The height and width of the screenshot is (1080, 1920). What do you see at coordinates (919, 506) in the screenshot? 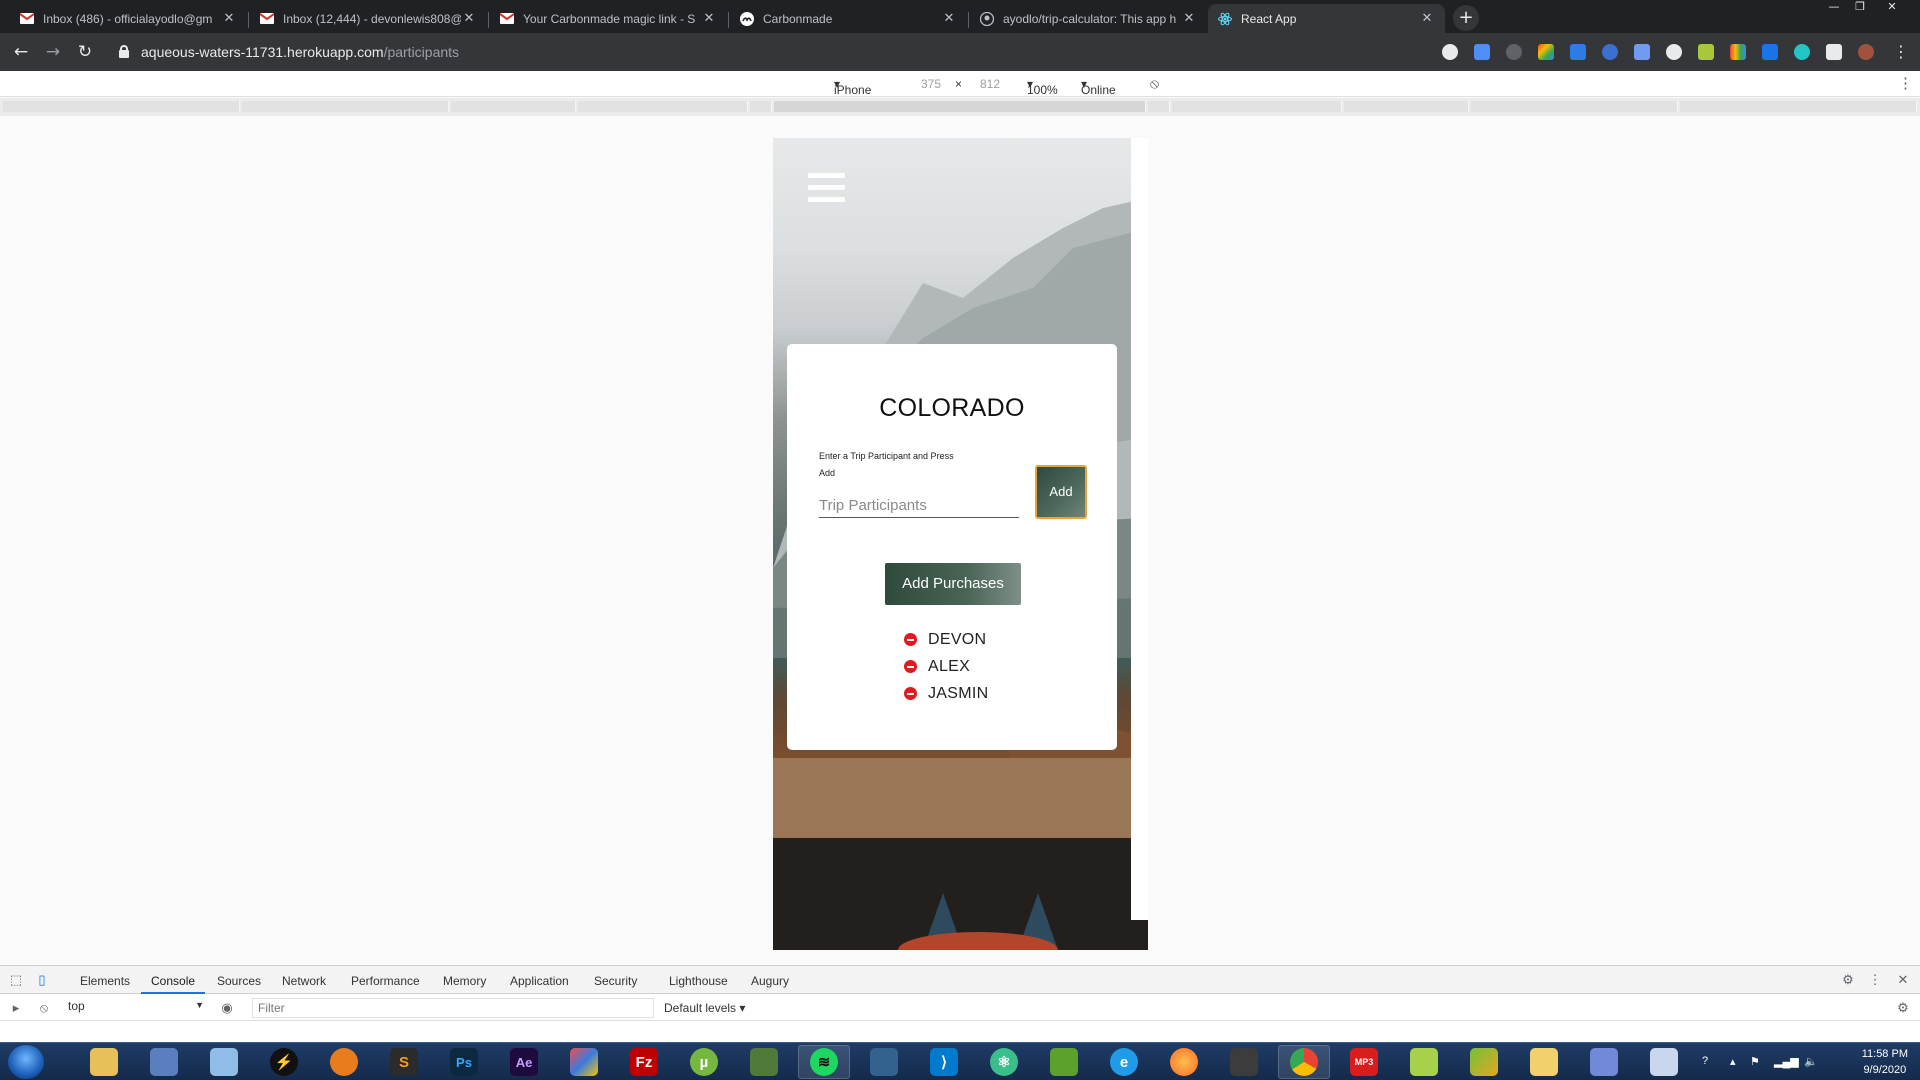
I see `participant-input` at bounding box center [919, 506].